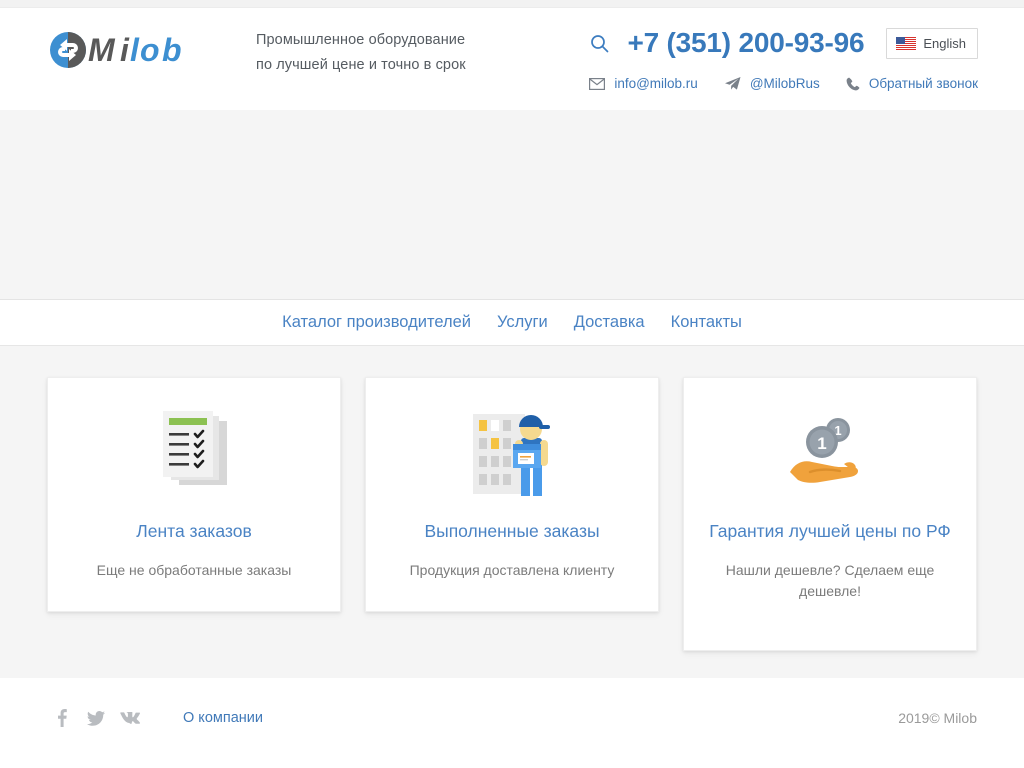 The width and height of the screenshot is (1024, 768). Describe the element at coordinates (62, 718) in the screenshot. I see `facebook-icon` at that location.